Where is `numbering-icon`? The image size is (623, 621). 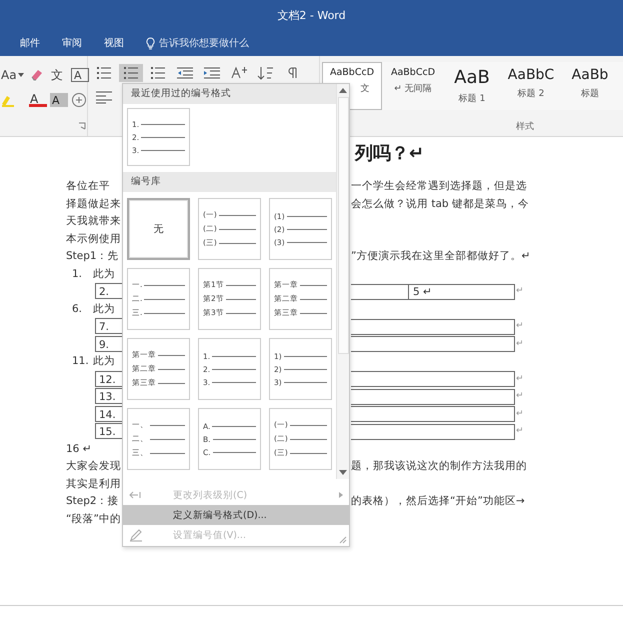 numbering-icon is located at coordinates (131, 73).